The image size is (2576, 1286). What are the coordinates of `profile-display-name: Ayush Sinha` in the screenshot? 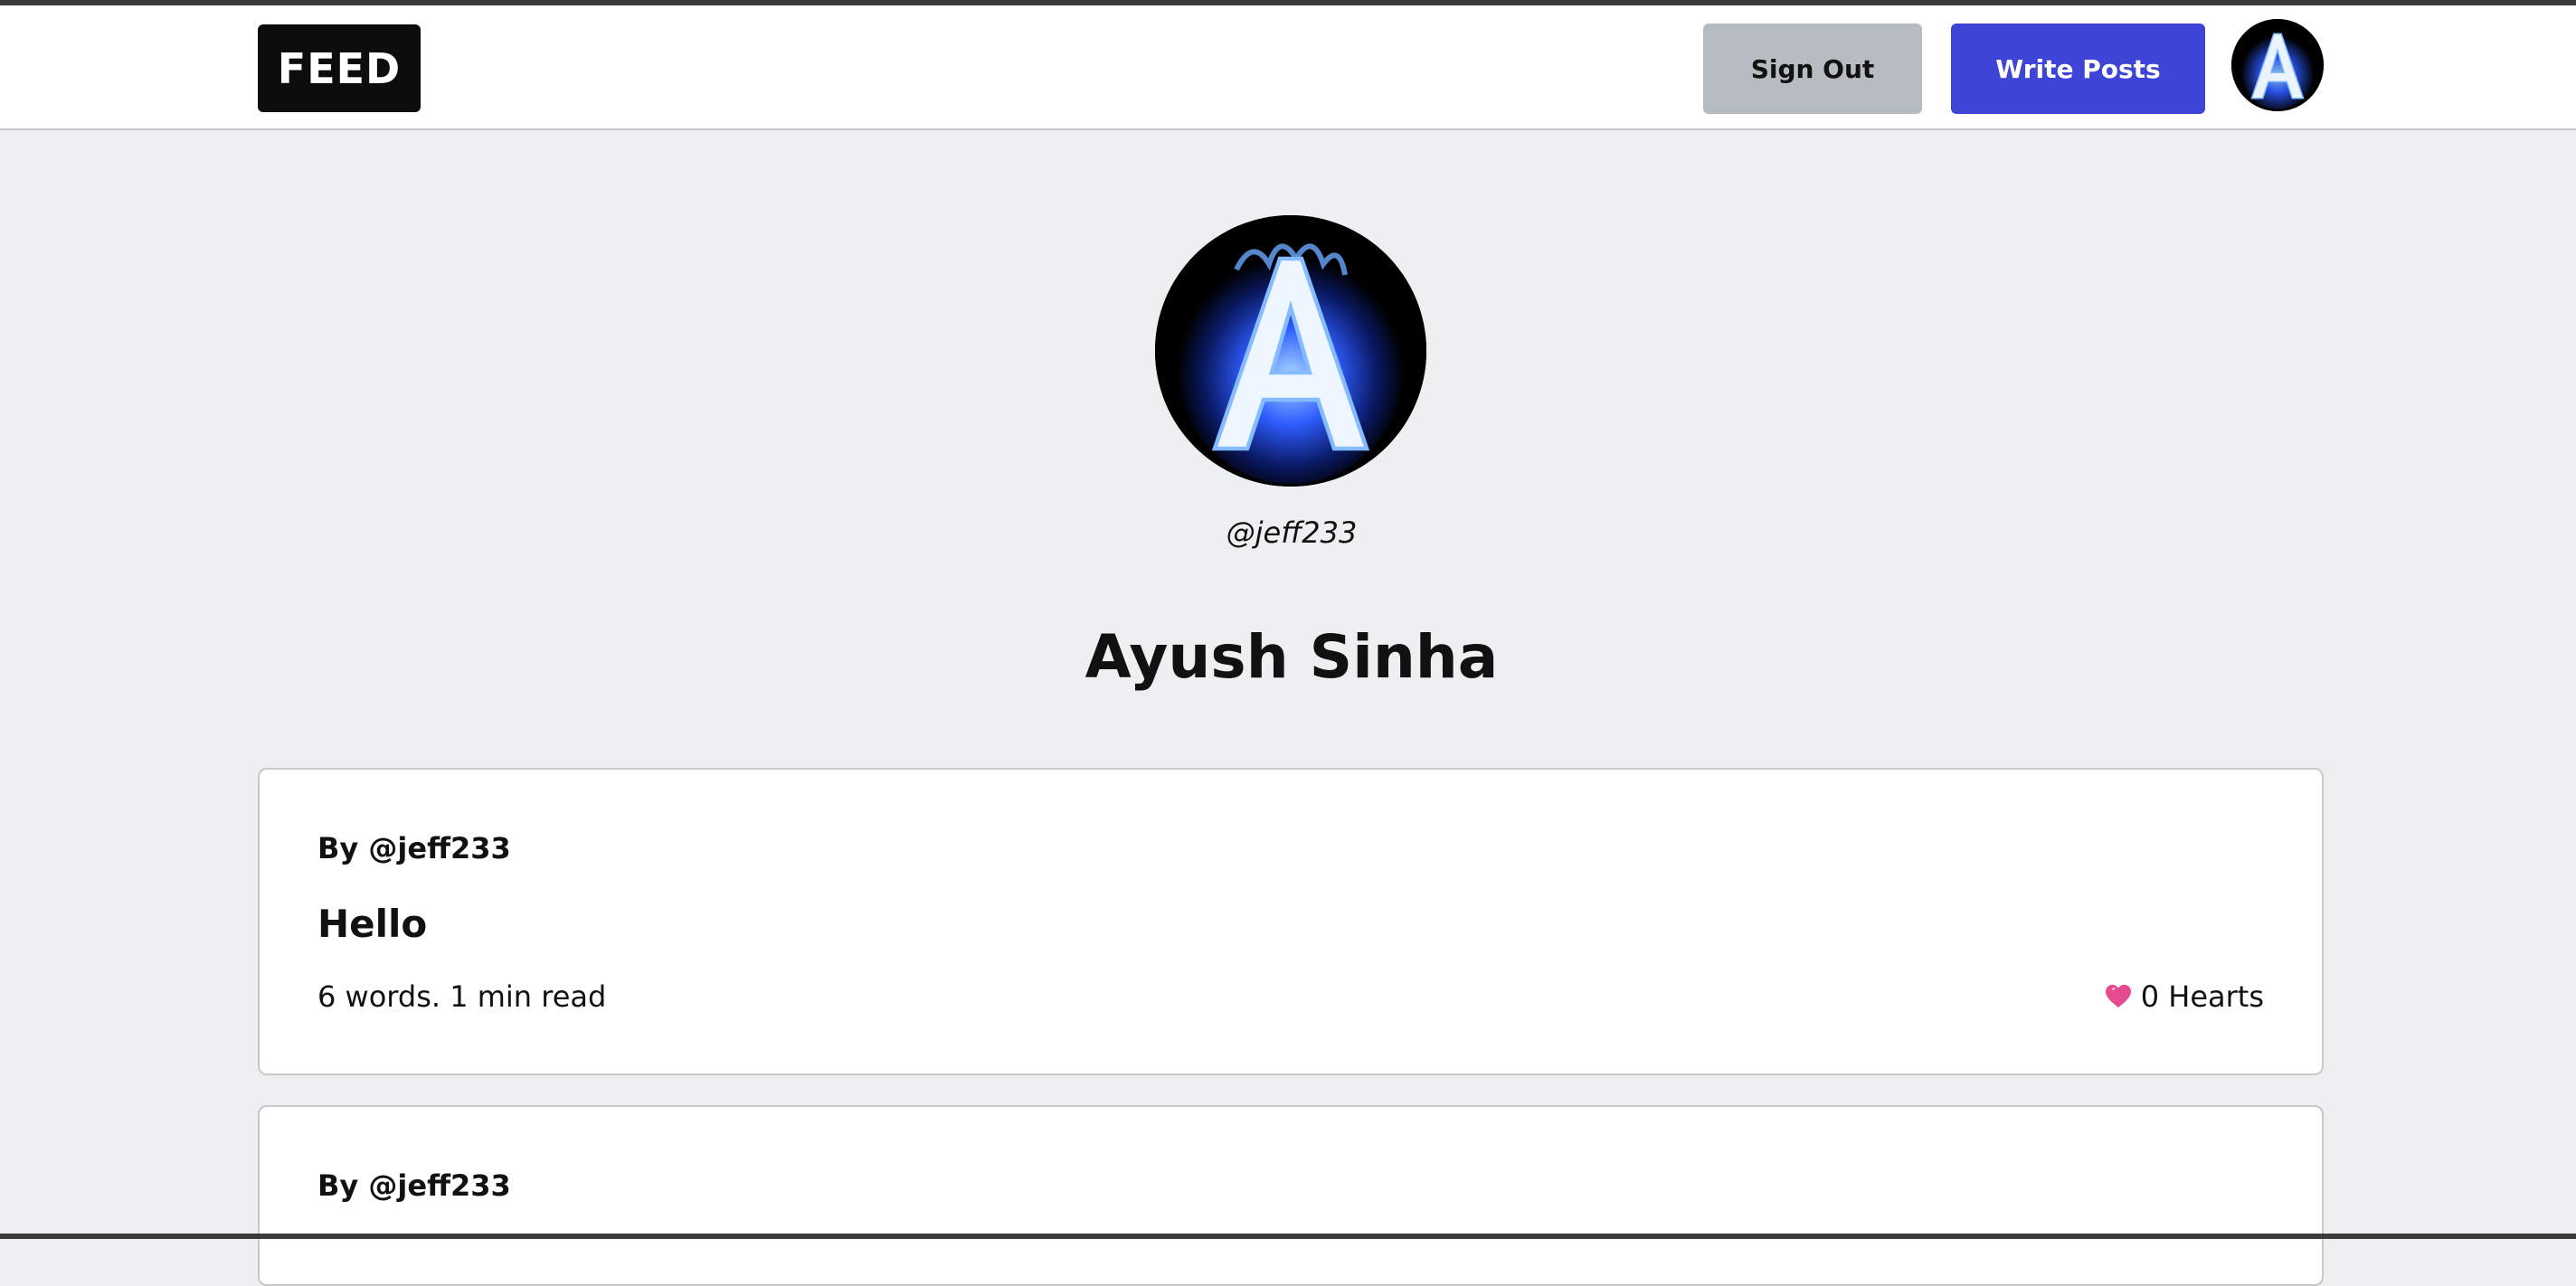 It's located at (1292, 657).